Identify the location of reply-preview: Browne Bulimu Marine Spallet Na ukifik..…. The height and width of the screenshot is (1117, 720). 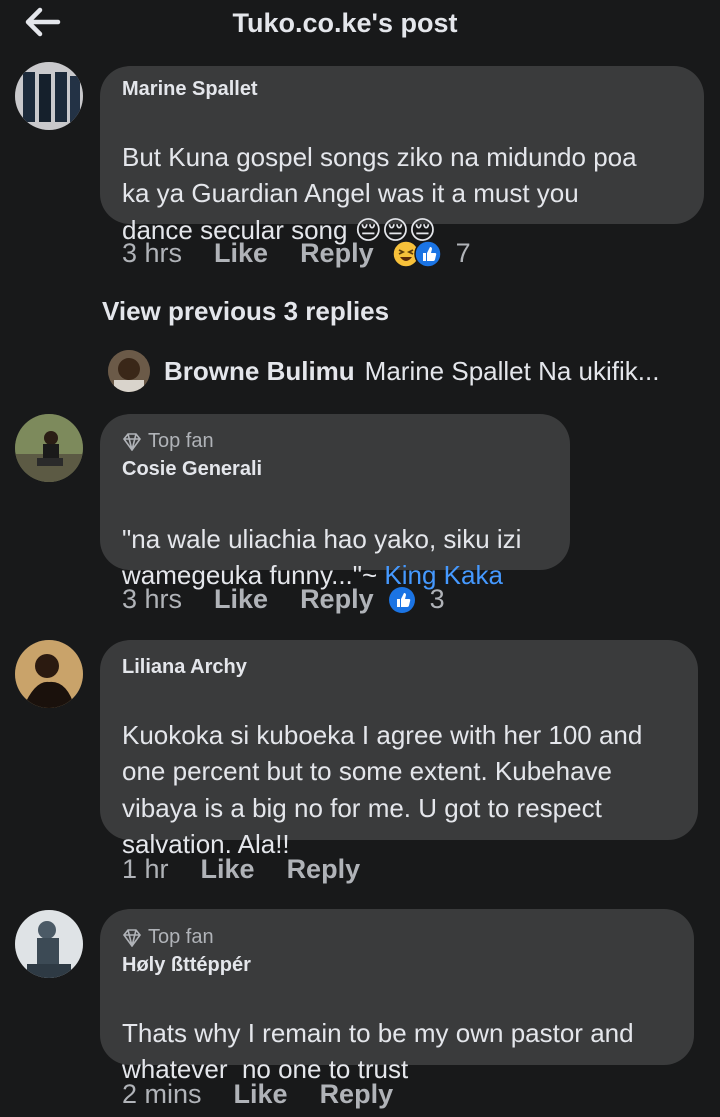
(383, 371).